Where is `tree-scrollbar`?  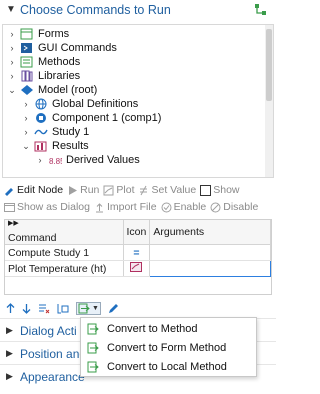
tree-scrollbar is located at coordinates (269, 101).